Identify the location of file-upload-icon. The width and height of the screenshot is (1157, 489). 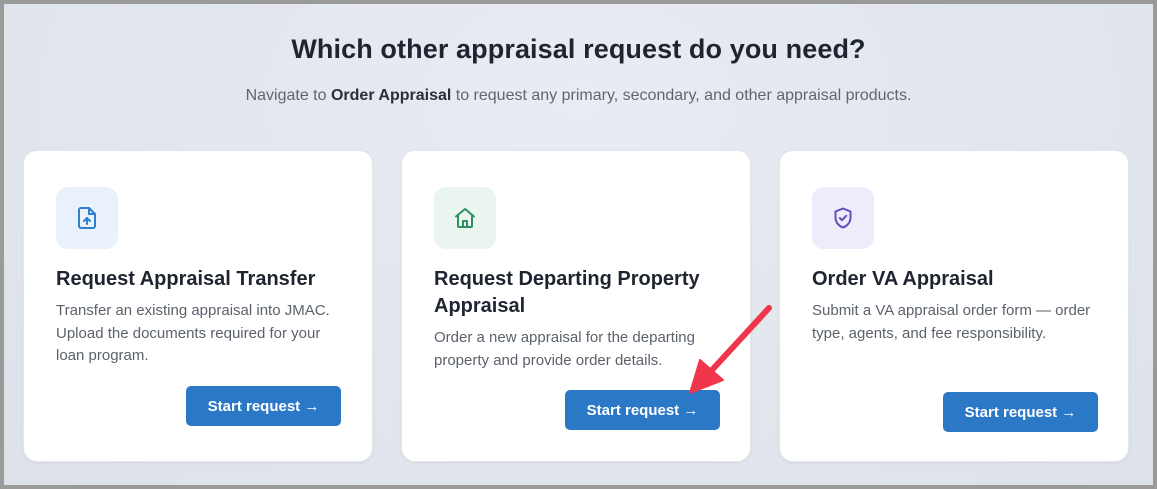
(87, 218).